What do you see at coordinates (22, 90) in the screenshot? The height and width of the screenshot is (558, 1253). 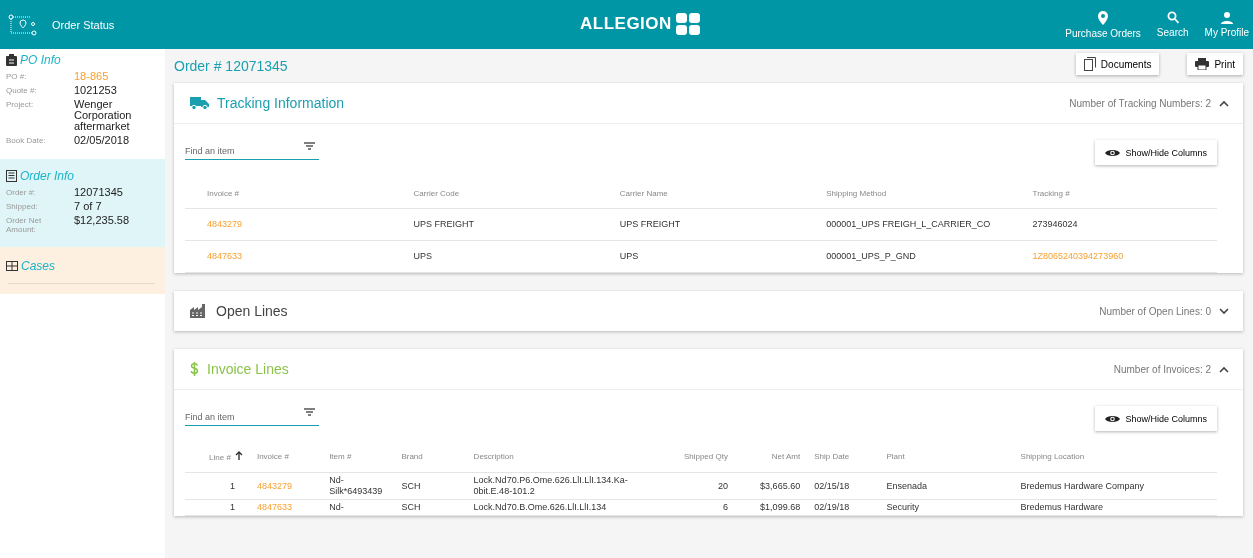 I see `field-label: Quote #:` at bounding box center [22, 90].